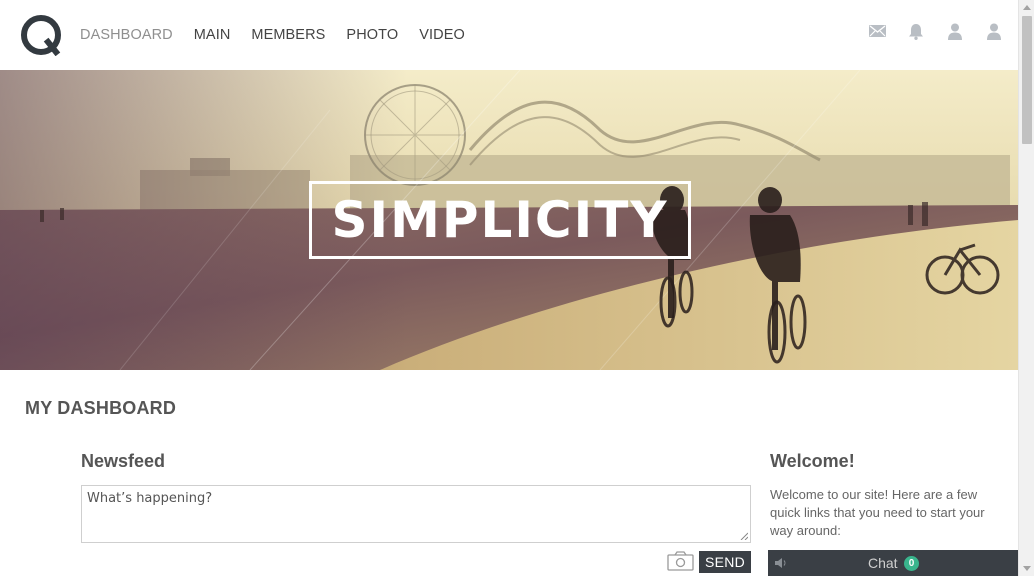 The width and height of the screenshot is (1034, 576). I want to click on mail-icon, so click(877, 31).